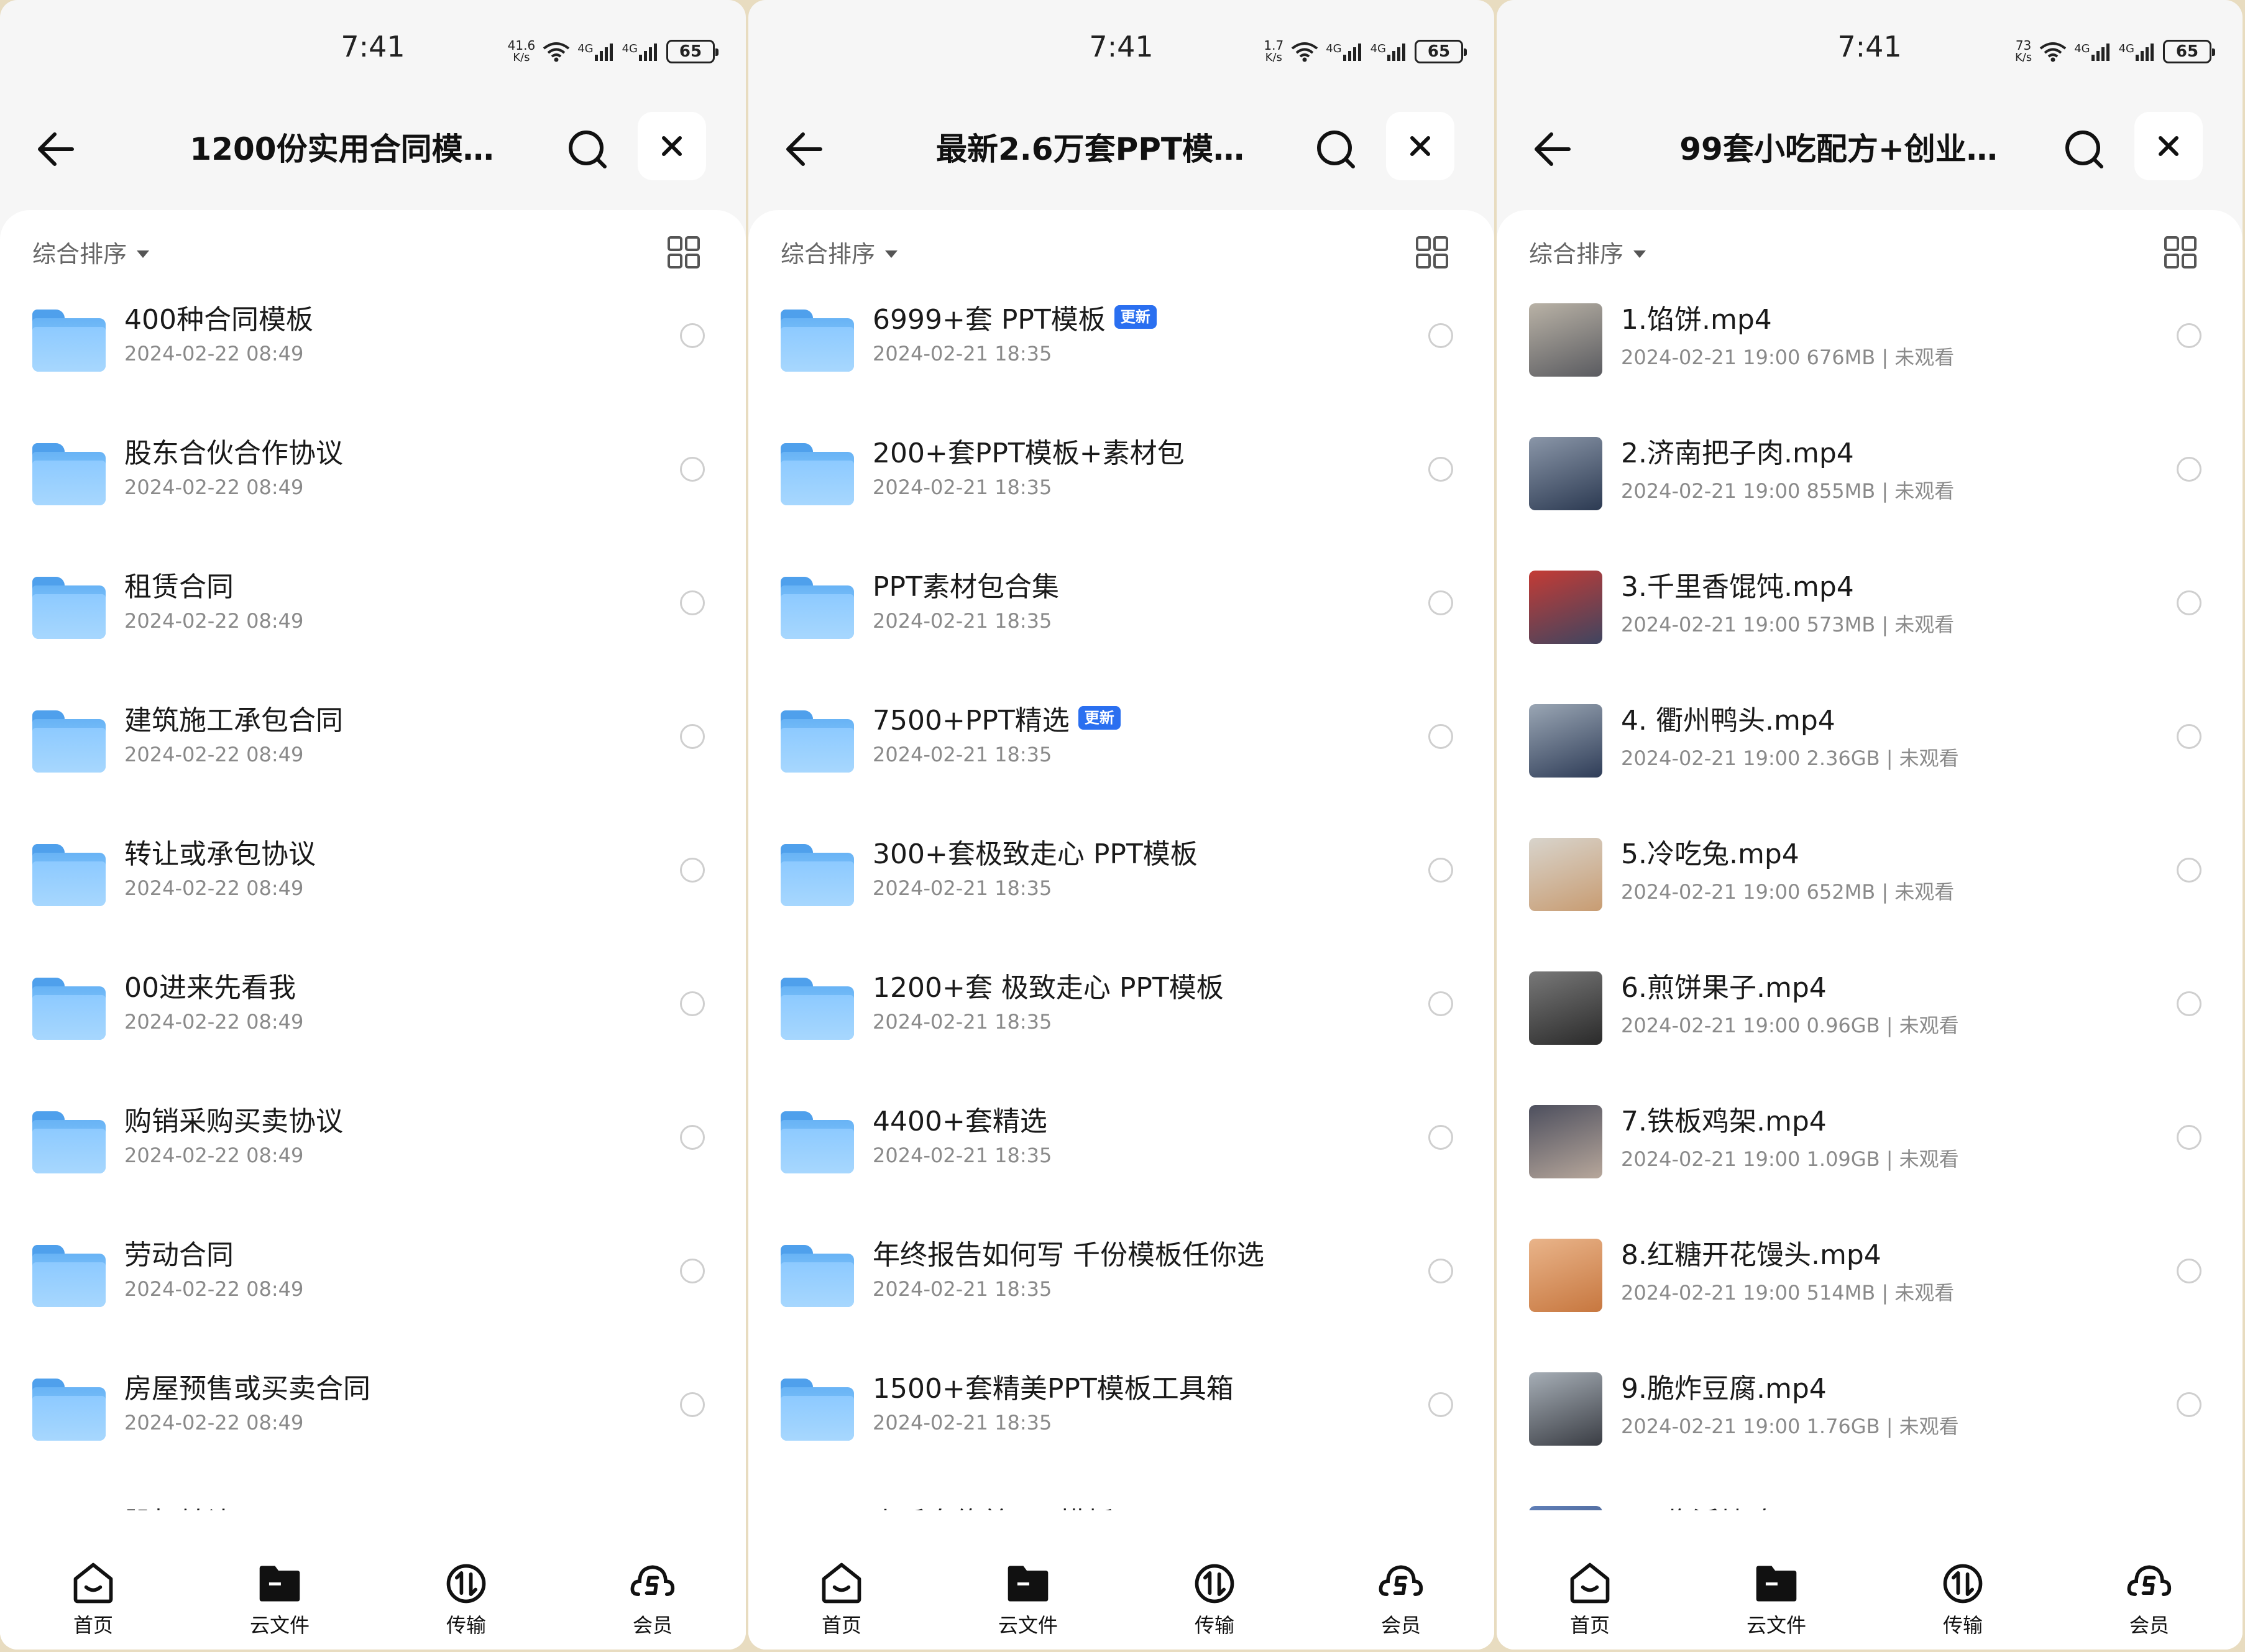  Describe the element at coordinates (1870, 1414) in the screenshot. I see `video-list-item: 9.脆炸豆腐.mp4 2024-02-21 19:00 1.76GB | 未观看` at that location.